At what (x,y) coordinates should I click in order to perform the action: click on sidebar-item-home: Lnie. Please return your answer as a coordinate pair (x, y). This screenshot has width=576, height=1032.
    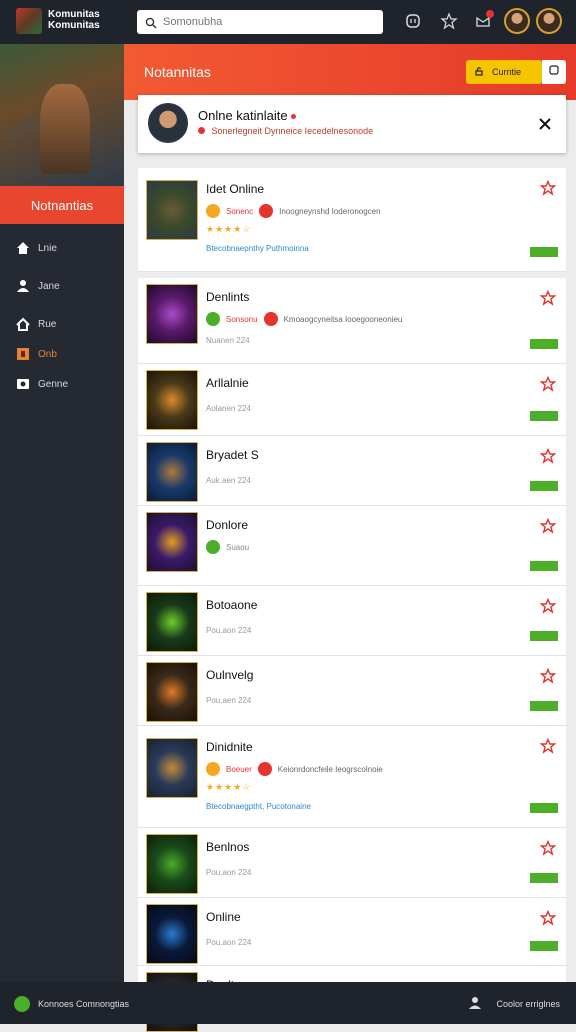
    Looking at the image, I should click on (62, 248).